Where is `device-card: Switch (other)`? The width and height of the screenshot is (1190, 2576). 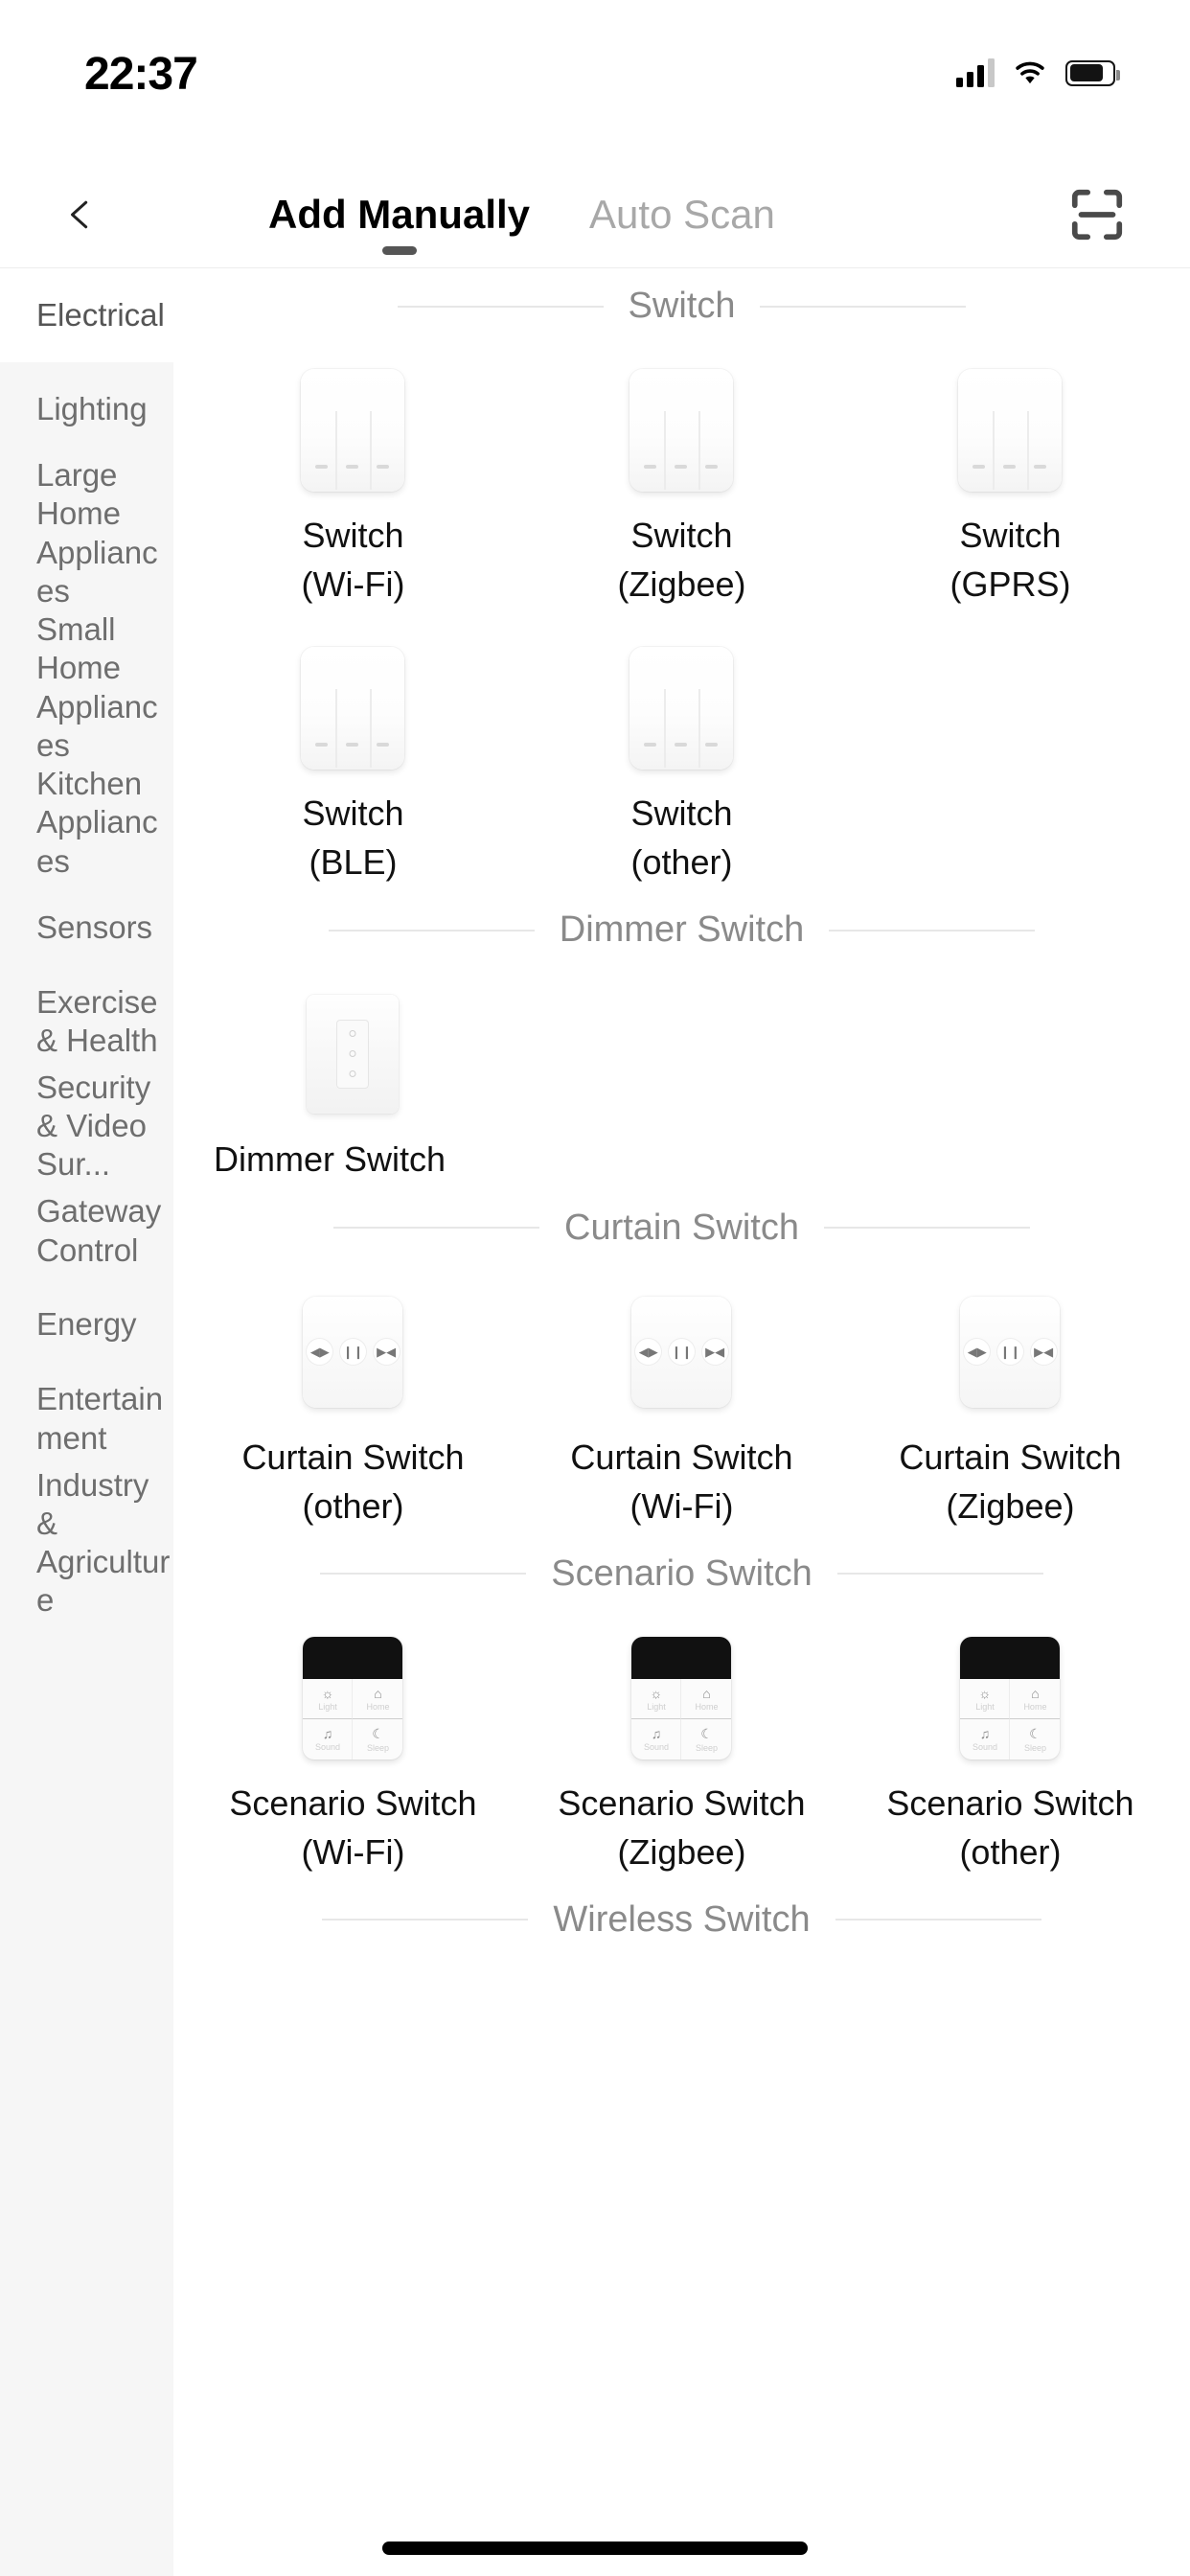
device-card: Switch (other) is located at coordinates (682, 753).